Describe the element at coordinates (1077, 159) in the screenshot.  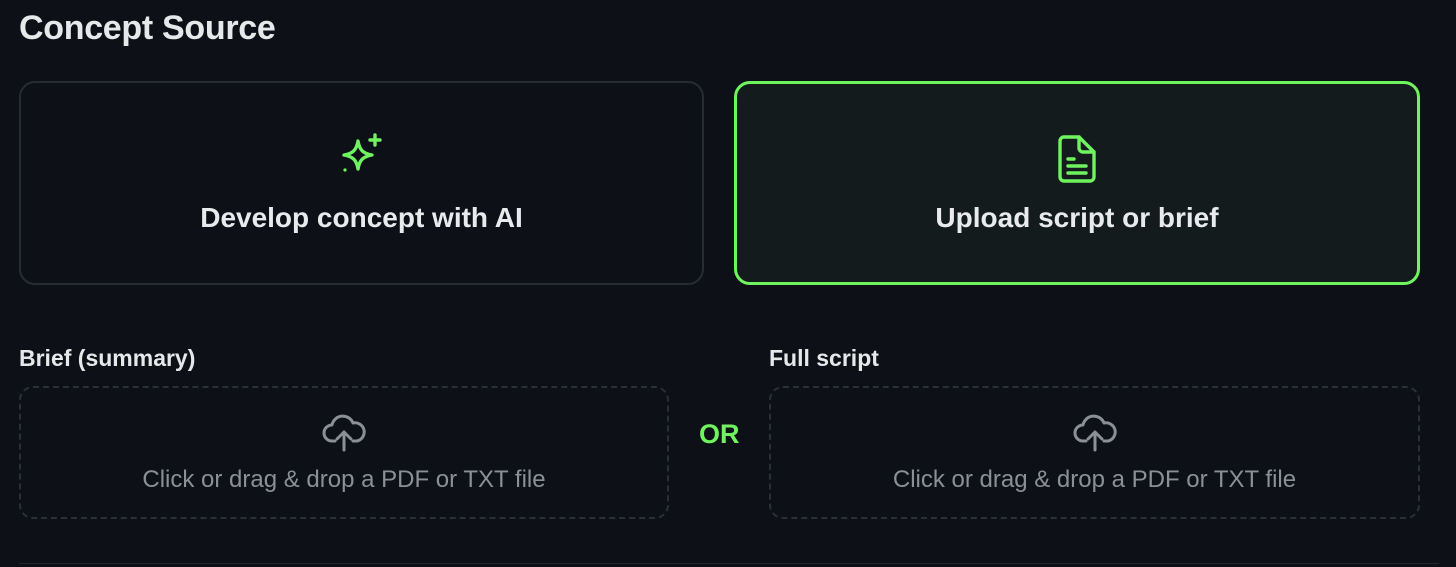
I see `document-icon` at that location.